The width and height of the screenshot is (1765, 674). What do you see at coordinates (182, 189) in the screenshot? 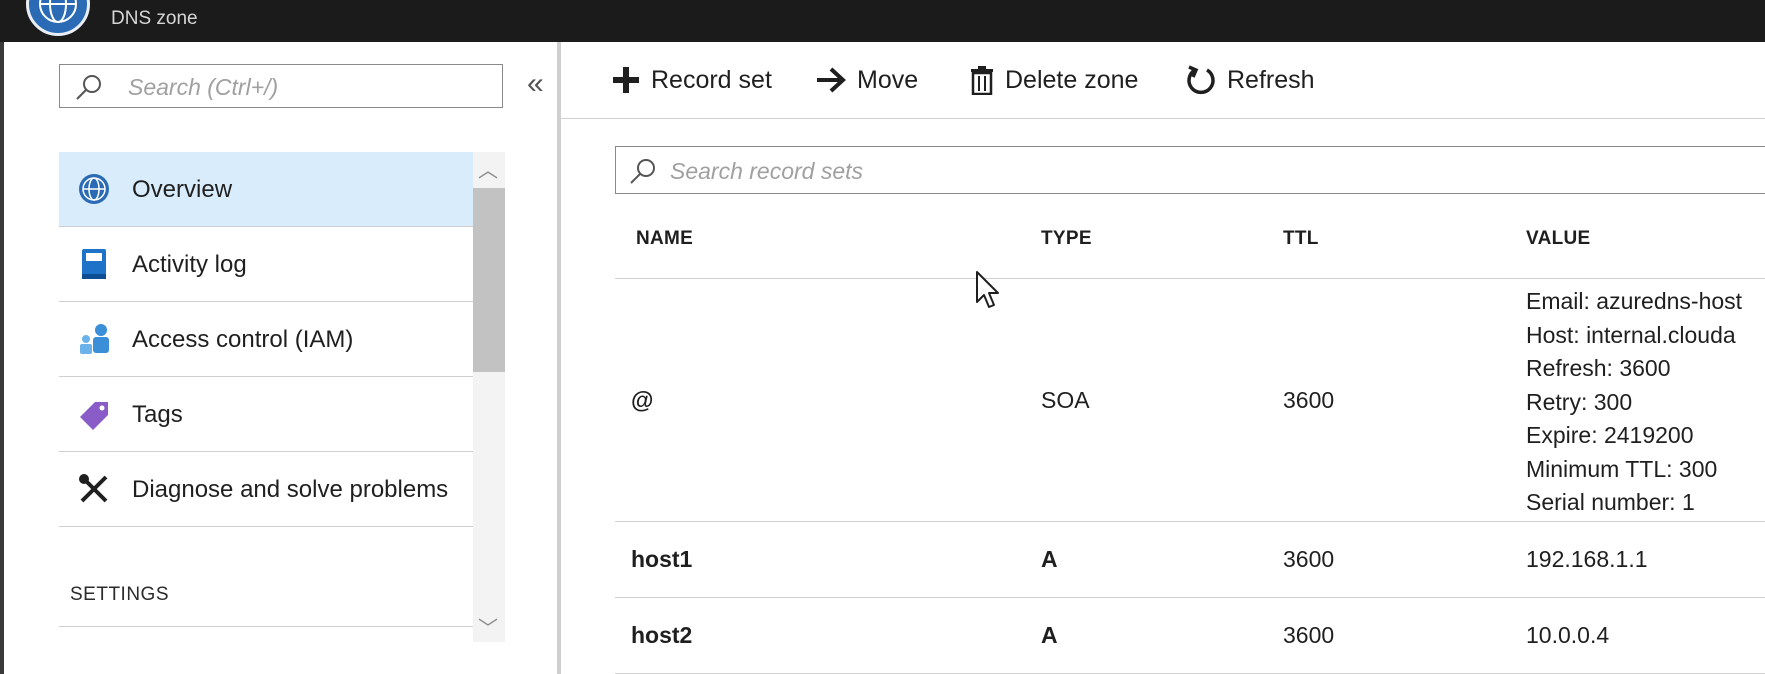
I see `sidebar-item-label: Overview` at bounding box center [182, 189].